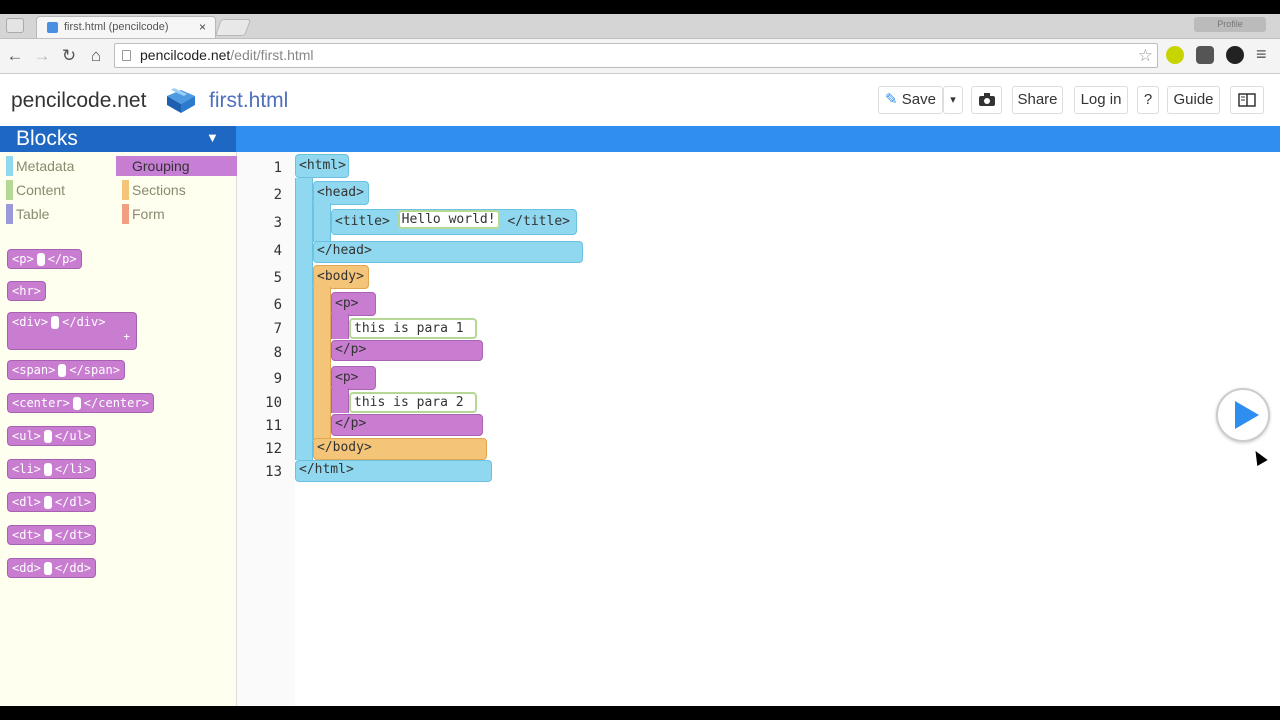  What do you see at coordinates (347, 303) in the screenshot?
I see `tag-text: <p>` at bounding box center [347, 303].